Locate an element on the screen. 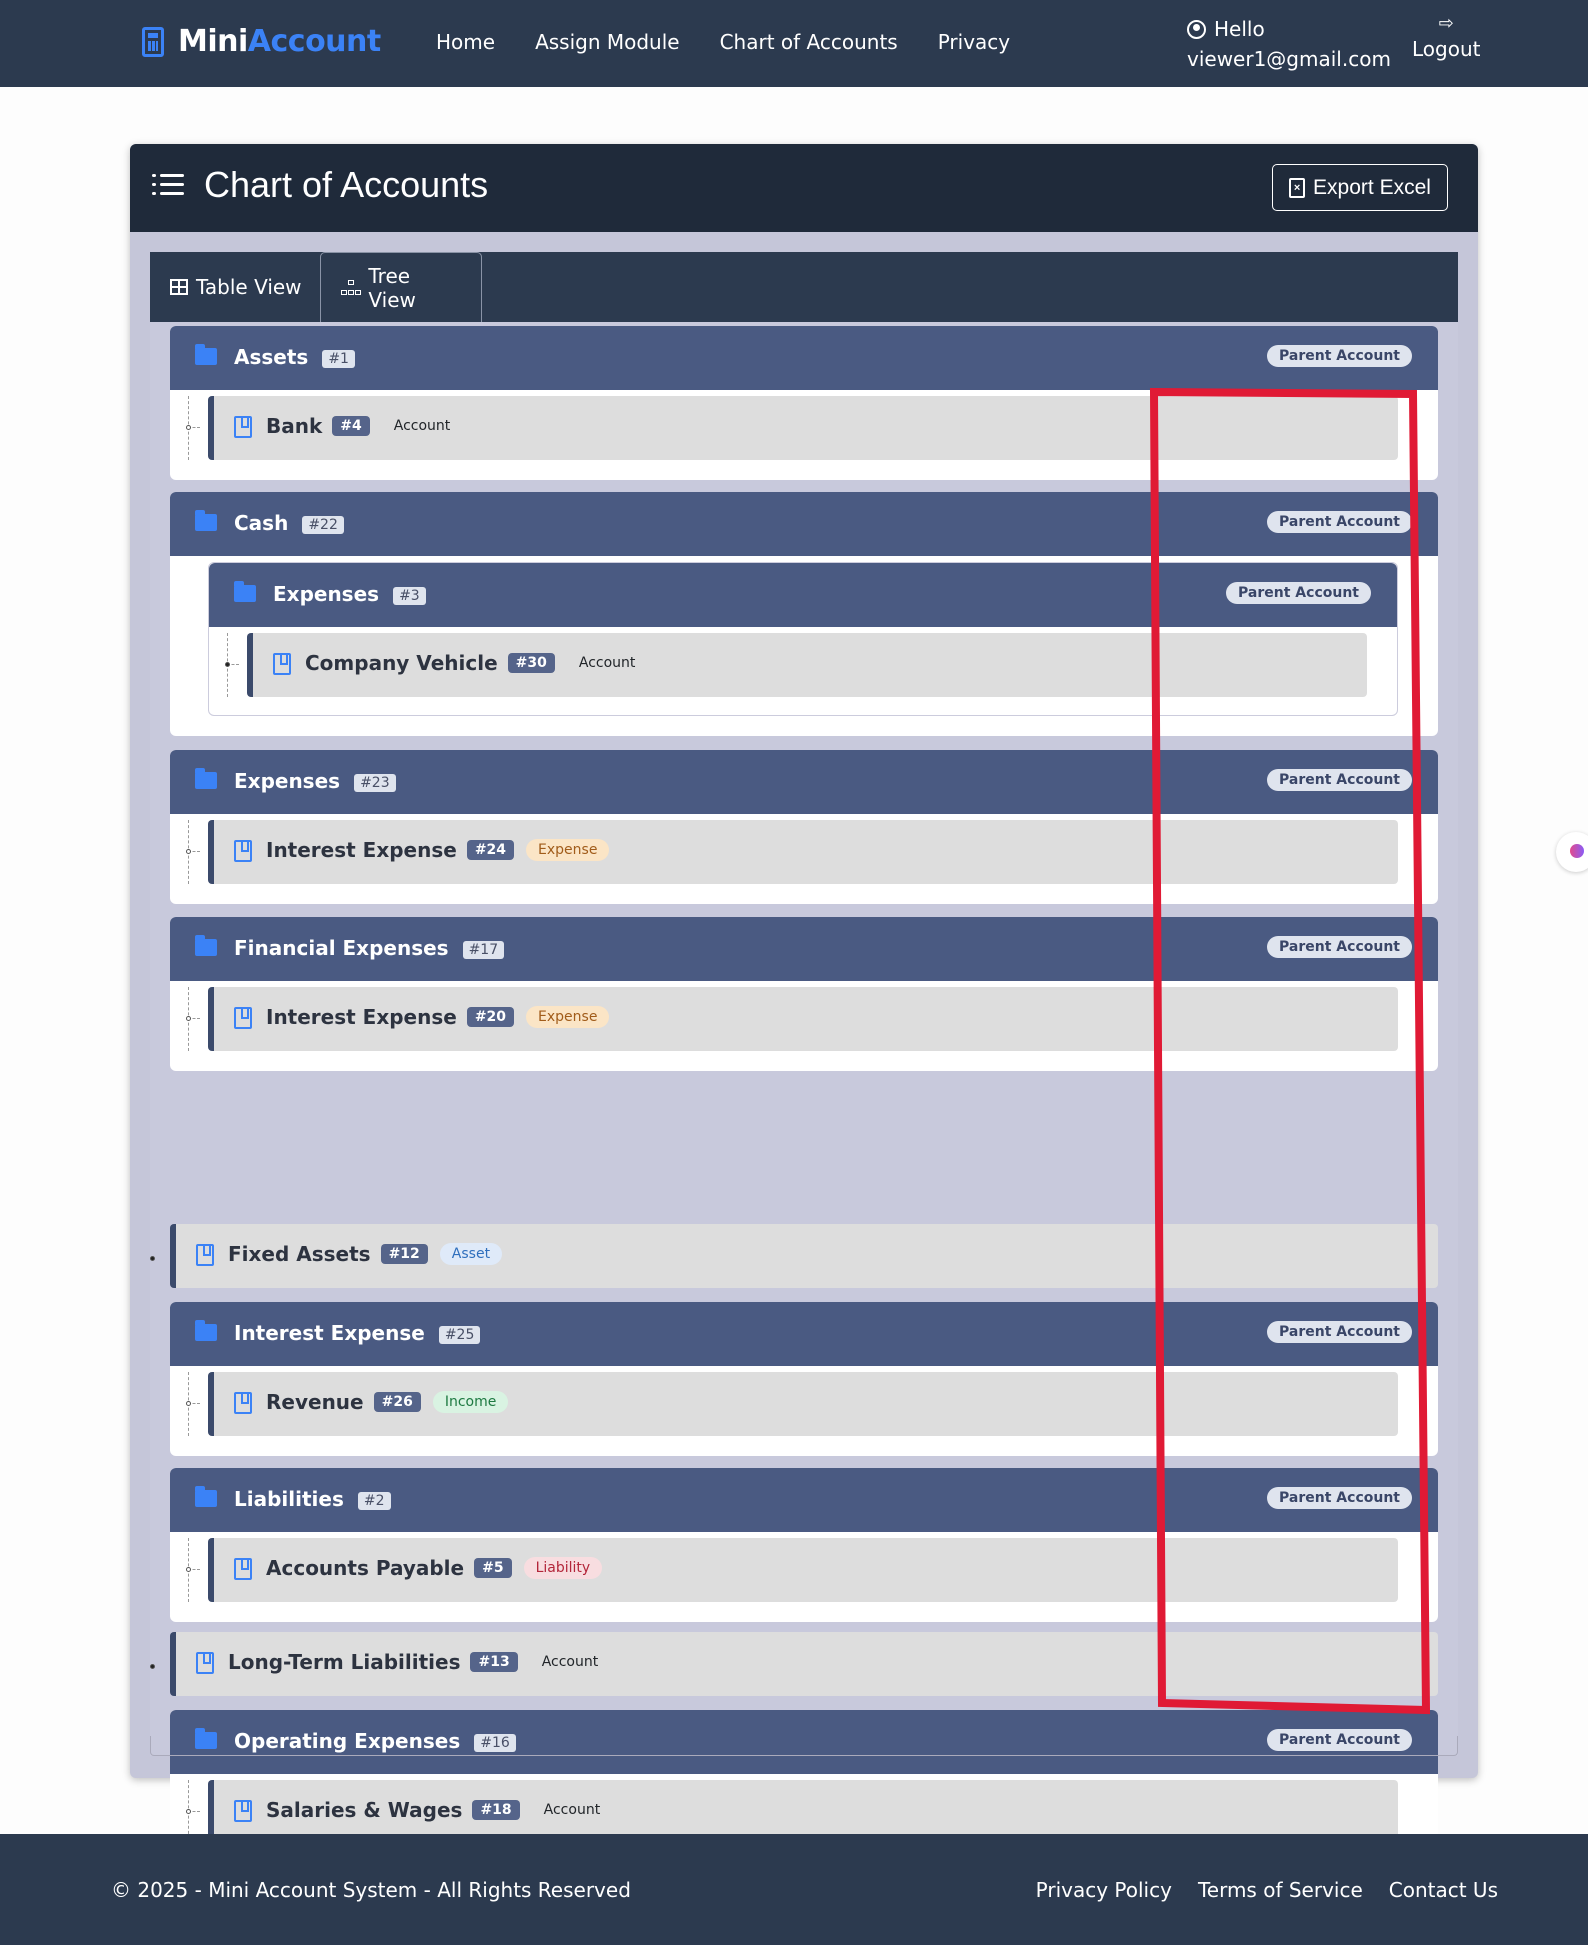  group-id-badge: #22 is located at coordinates (323, 524).